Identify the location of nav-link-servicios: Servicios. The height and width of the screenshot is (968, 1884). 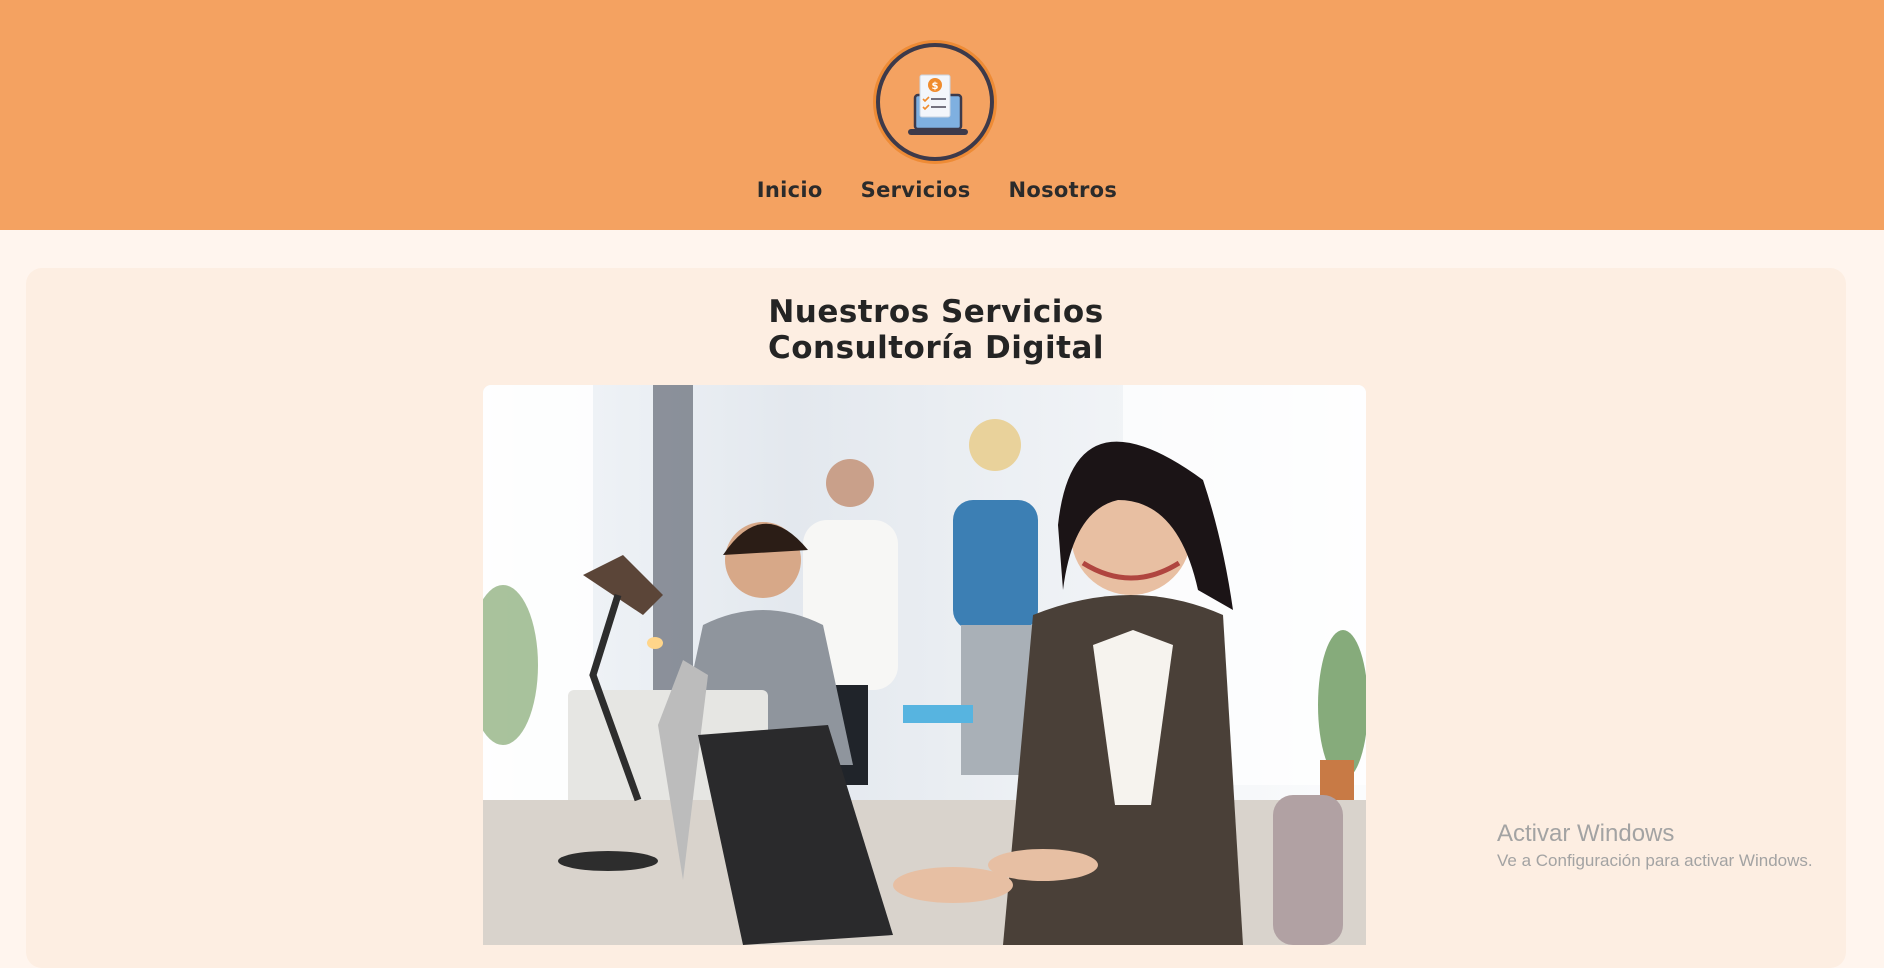
(916, 190).